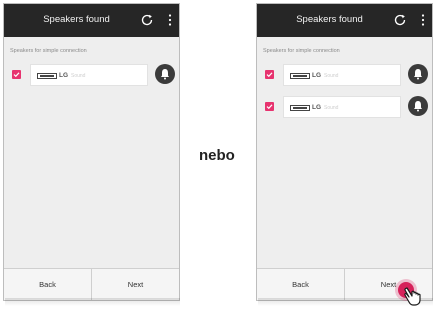 The width and height of the screenshot is (438, 312). What do you see at coordinates (135, 284) in the screenshot?
I see `next-button: Next` at bounding box center [135, 284].